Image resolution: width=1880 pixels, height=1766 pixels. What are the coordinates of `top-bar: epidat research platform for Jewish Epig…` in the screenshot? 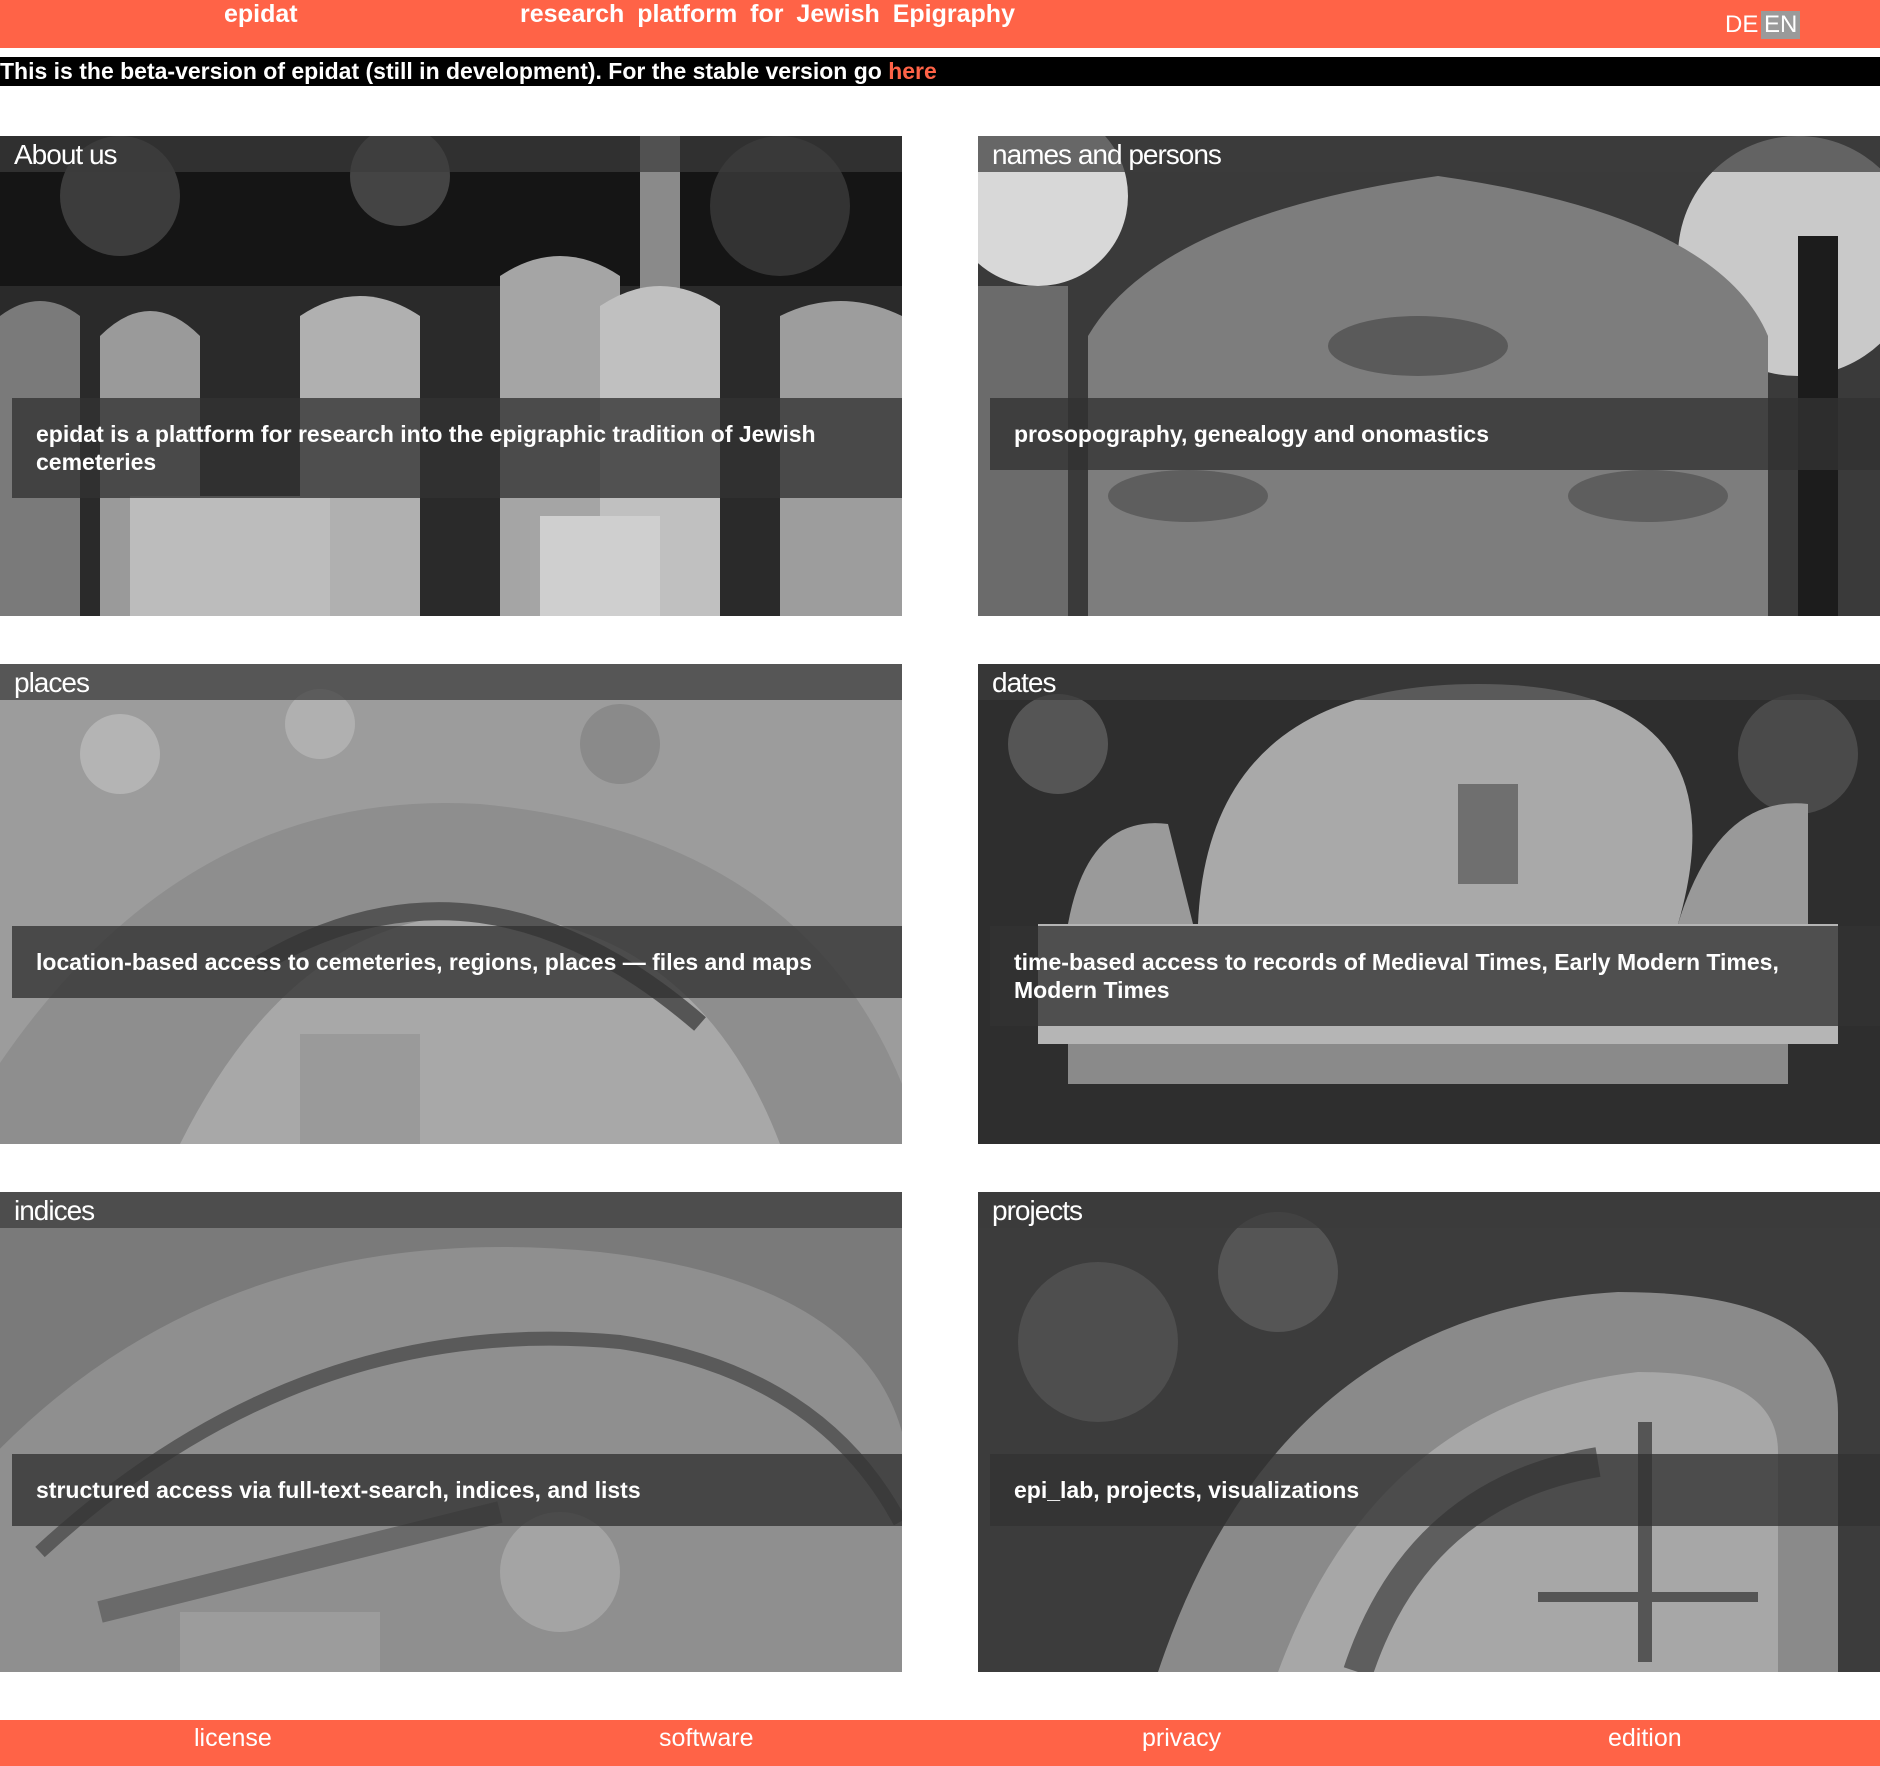 It's located at (940, 24).